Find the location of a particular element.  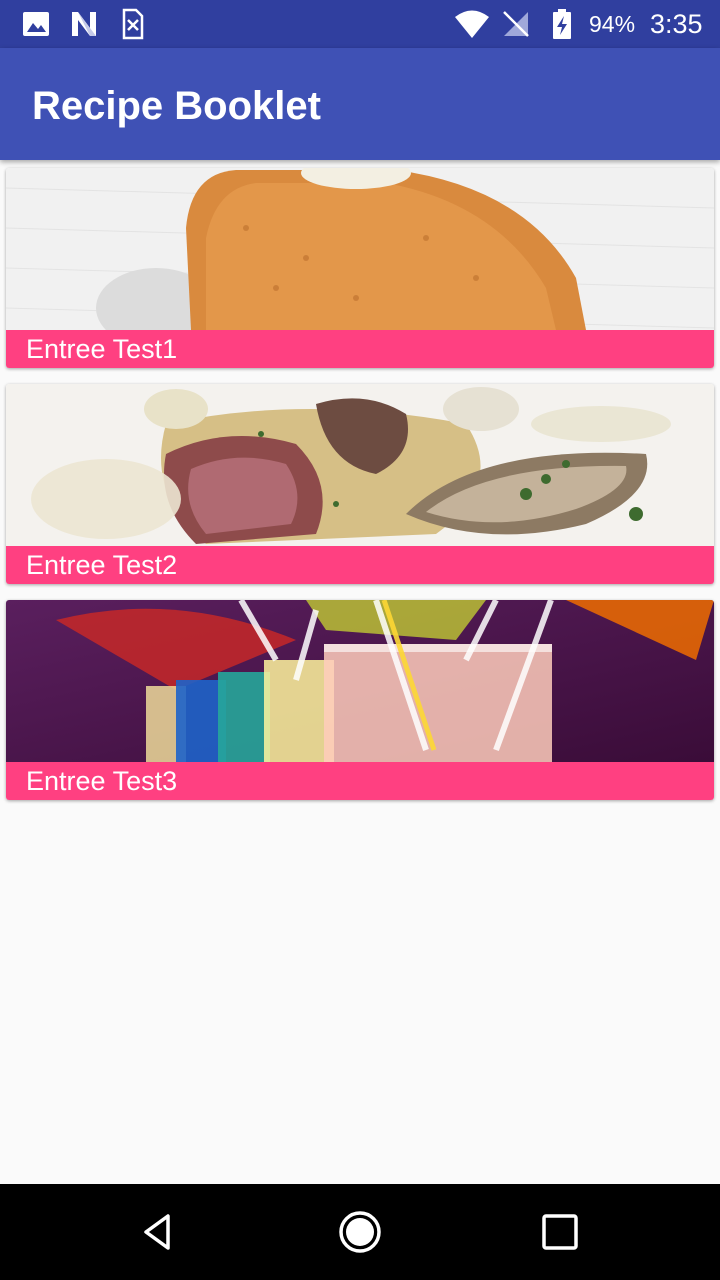

home-icon is located at coordinates (360, 1232).